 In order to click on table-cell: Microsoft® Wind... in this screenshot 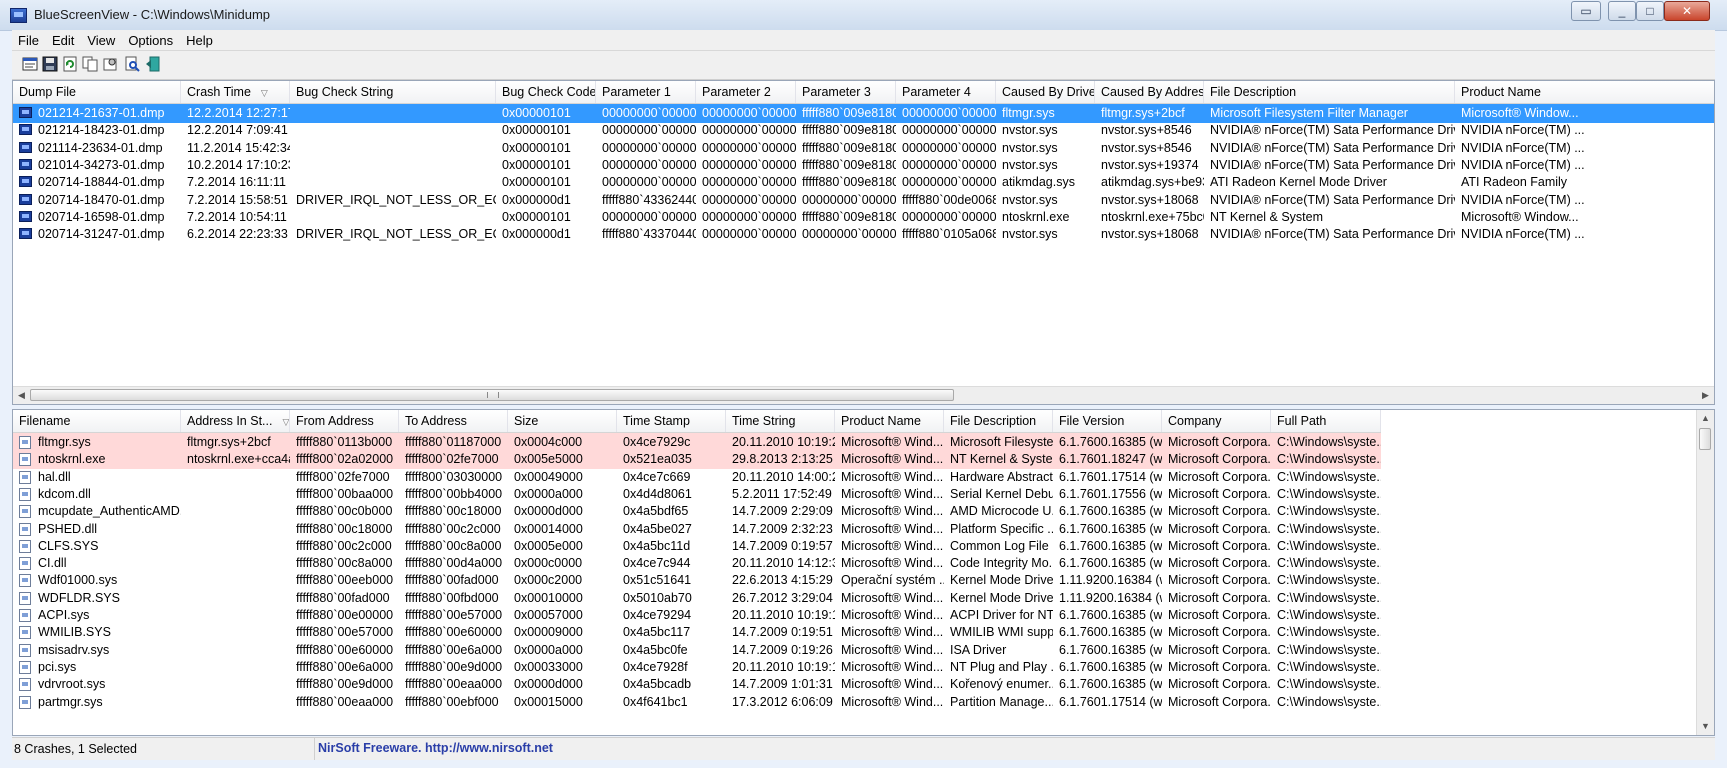, I will do `click(892, 684)`.